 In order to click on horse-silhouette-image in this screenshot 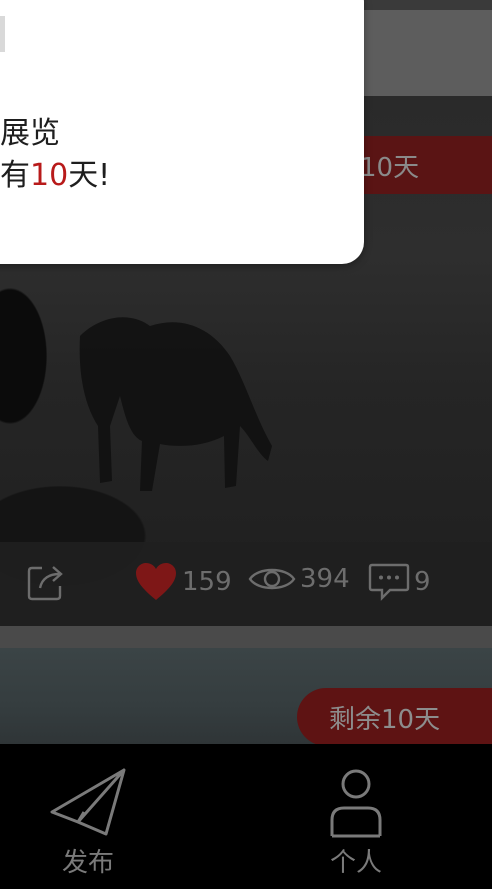, I will do `click(175, 404)`.